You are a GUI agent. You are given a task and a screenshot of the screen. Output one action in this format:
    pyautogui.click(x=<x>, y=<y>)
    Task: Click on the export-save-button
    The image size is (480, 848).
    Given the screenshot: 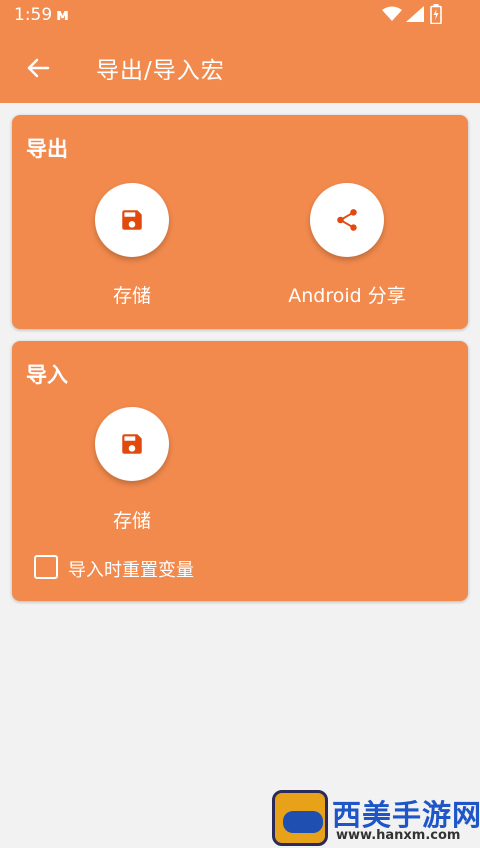 What is the action you would take?
    pyautogui.click(x=132, y=220)
    